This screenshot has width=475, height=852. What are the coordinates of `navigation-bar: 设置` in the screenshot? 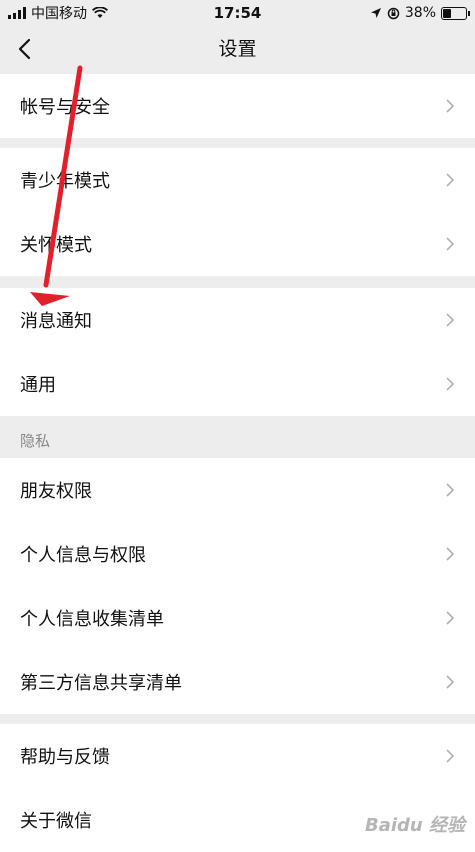 It's located at (237, 49).